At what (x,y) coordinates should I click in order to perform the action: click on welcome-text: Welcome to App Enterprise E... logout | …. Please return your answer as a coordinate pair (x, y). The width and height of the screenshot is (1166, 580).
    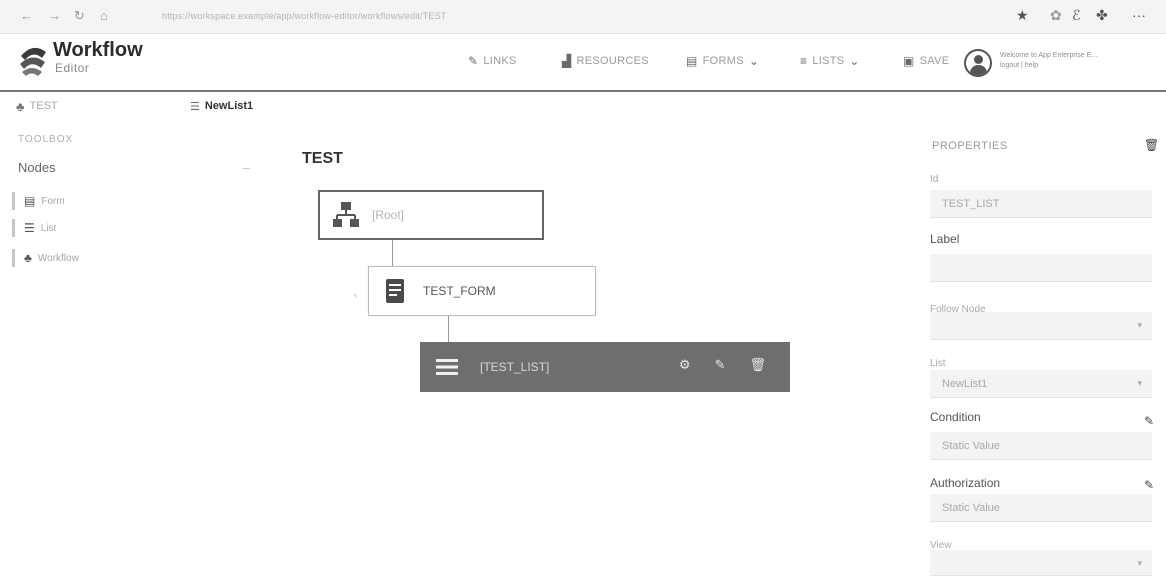
    Looking at the image, I should click on (1077, 61).